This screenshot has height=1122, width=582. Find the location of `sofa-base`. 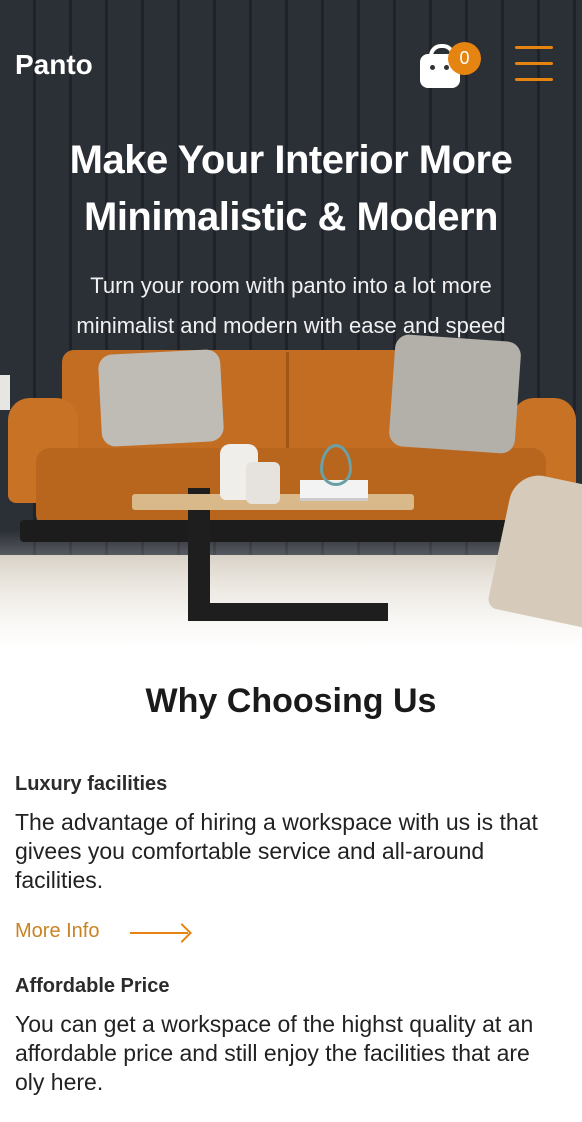

sofa-base is located at coordinates (290, 531).